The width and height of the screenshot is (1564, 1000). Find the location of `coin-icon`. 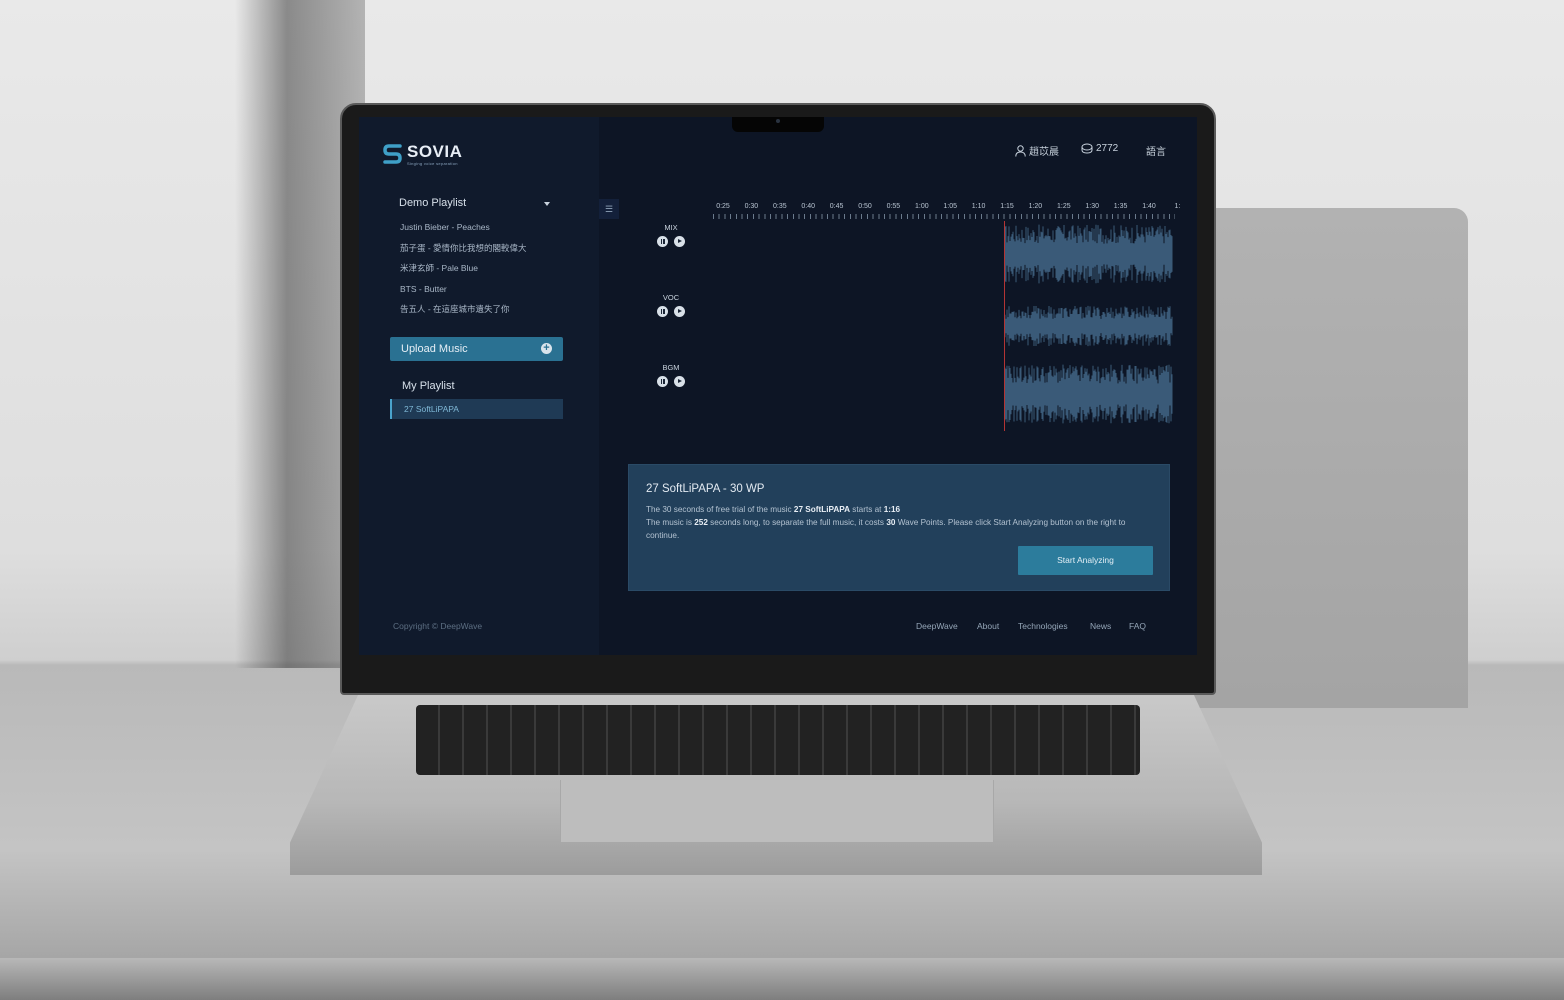

coin-icon is located at coordinates (1087, 148).